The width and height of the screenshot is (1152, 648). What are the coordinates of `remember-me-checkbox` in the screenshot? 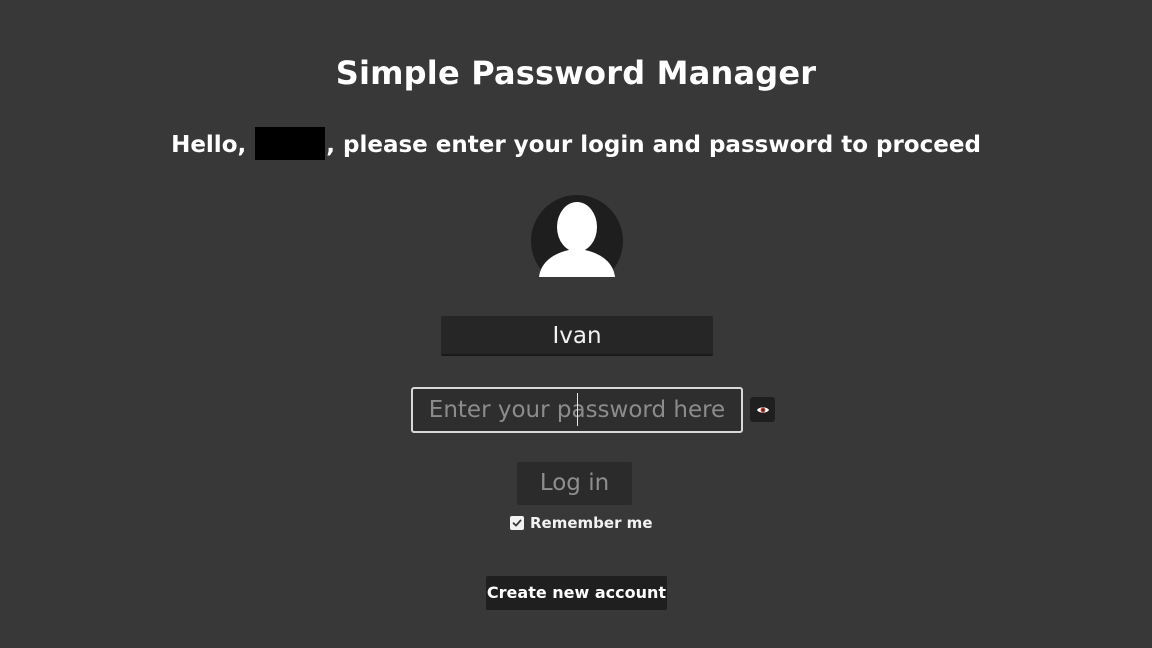 It's located at (517, 523).